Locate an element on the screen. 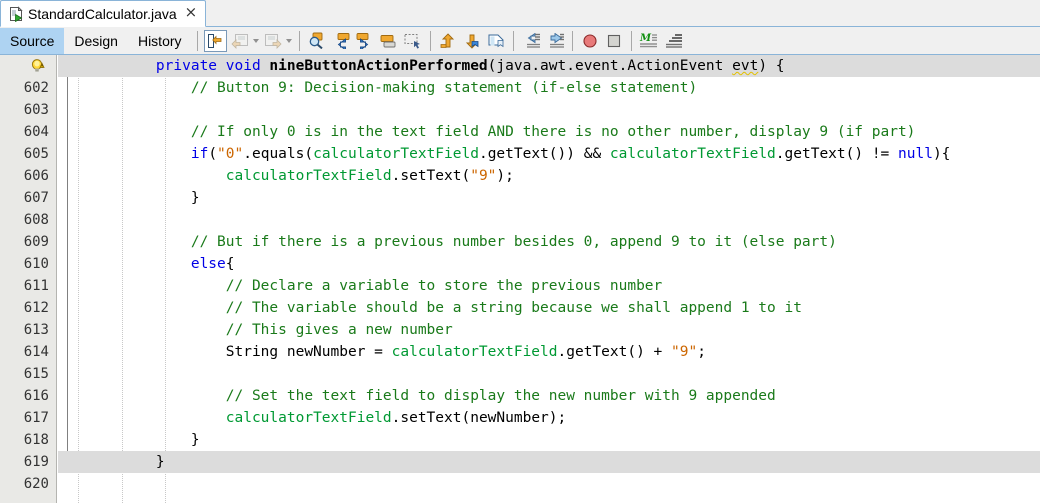 This screenshot has width=1040, height=503. line-number: 609 is located at coordinates (36, 242).